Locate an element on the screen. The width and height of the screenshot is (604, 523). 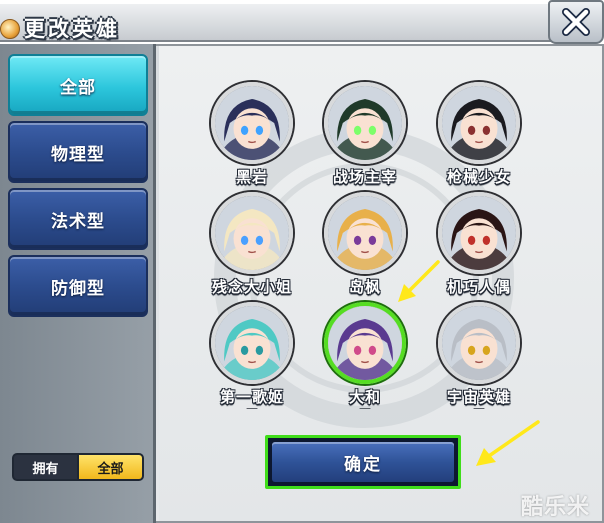
hero-card: 残念大小姐 is located at coordinates (252, 247).